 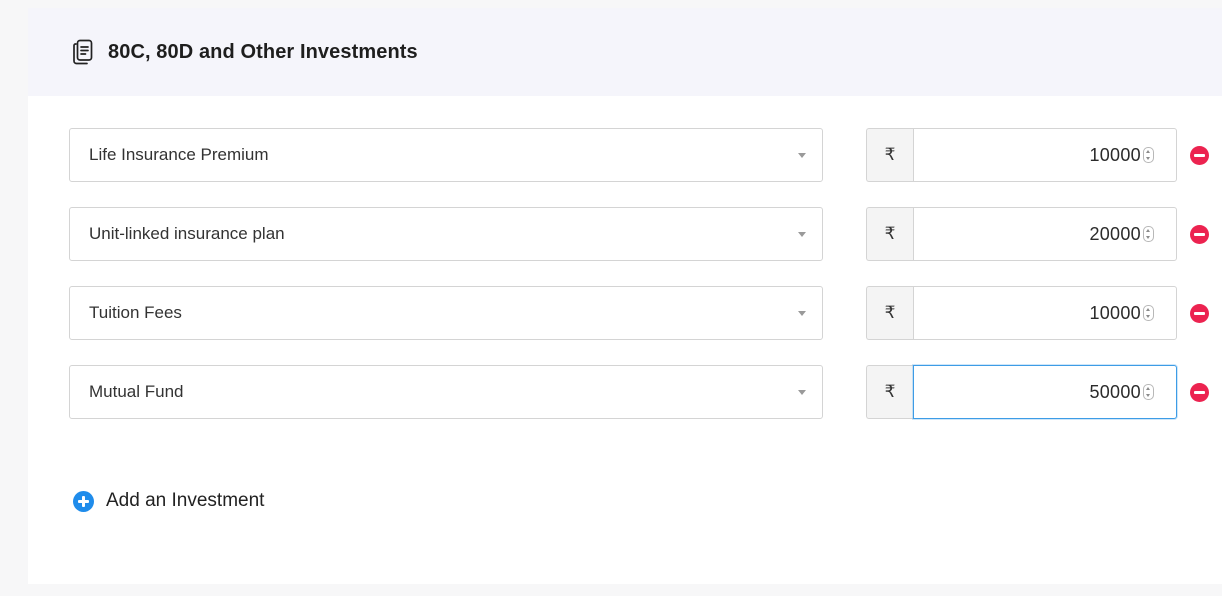 I want to click on add-investment-button: Add an Investment, so click(x=168, y=501).